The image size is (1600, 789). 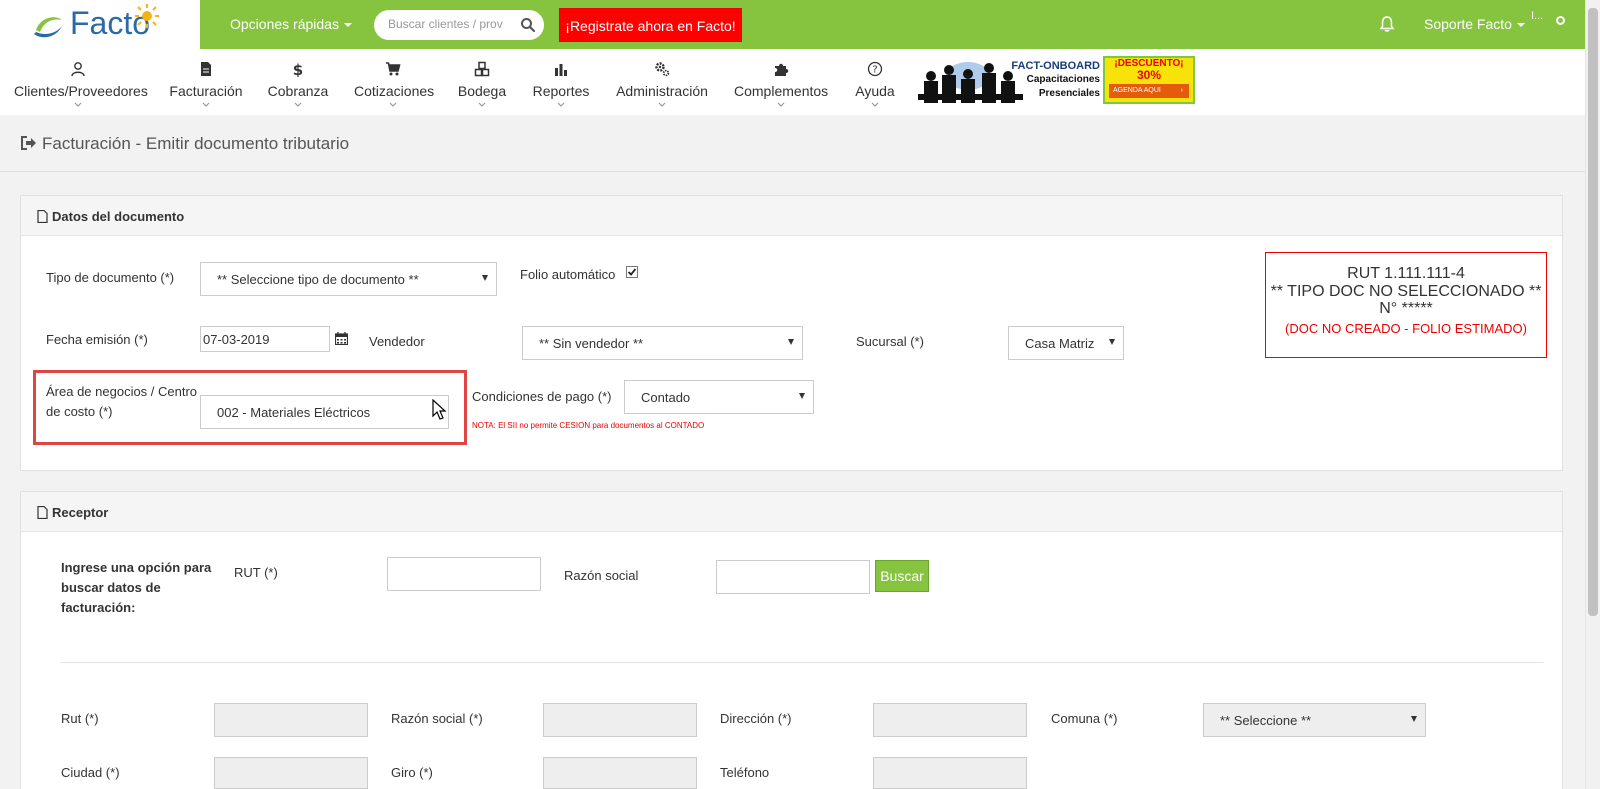 I want to click on razon-field, so click(x=620, y=720).